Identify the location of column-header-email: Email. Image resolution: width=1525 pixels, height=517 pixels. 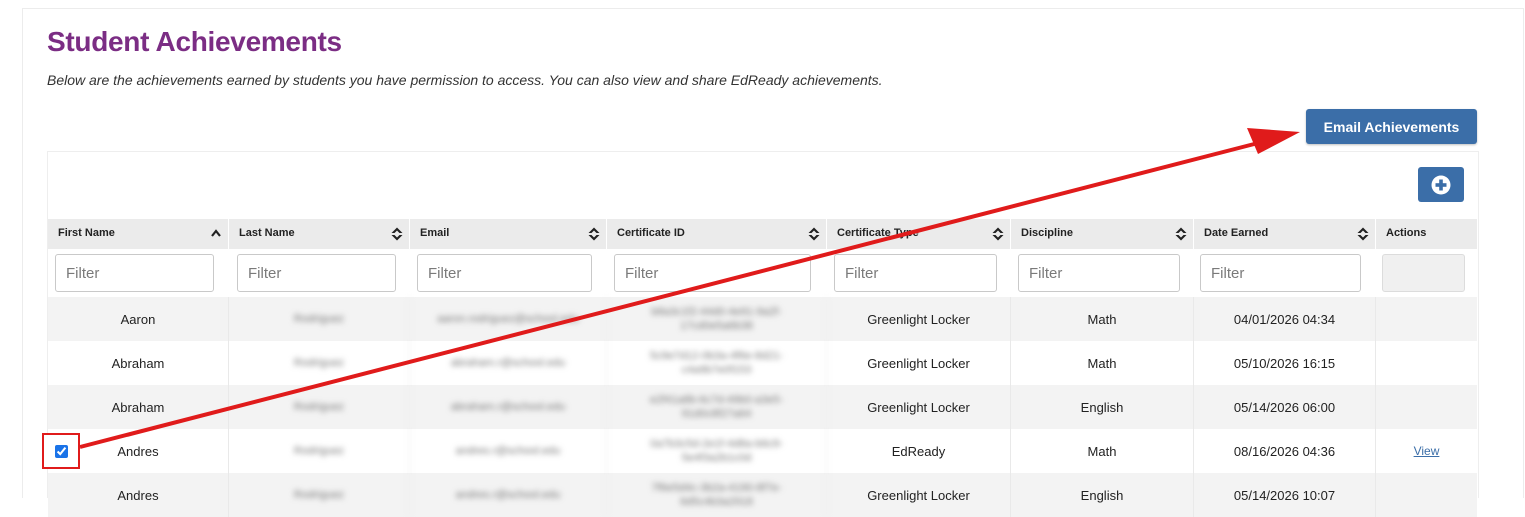
(508, 234).